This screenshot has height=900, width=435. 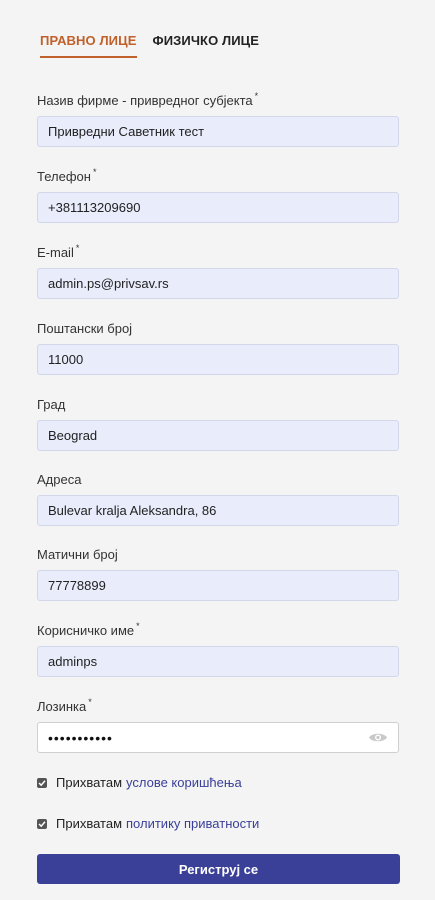 What do you see at coordinates (55, 252) in the screenshot?
I see `email-label: E-mail` at bounding box center [55, 252].